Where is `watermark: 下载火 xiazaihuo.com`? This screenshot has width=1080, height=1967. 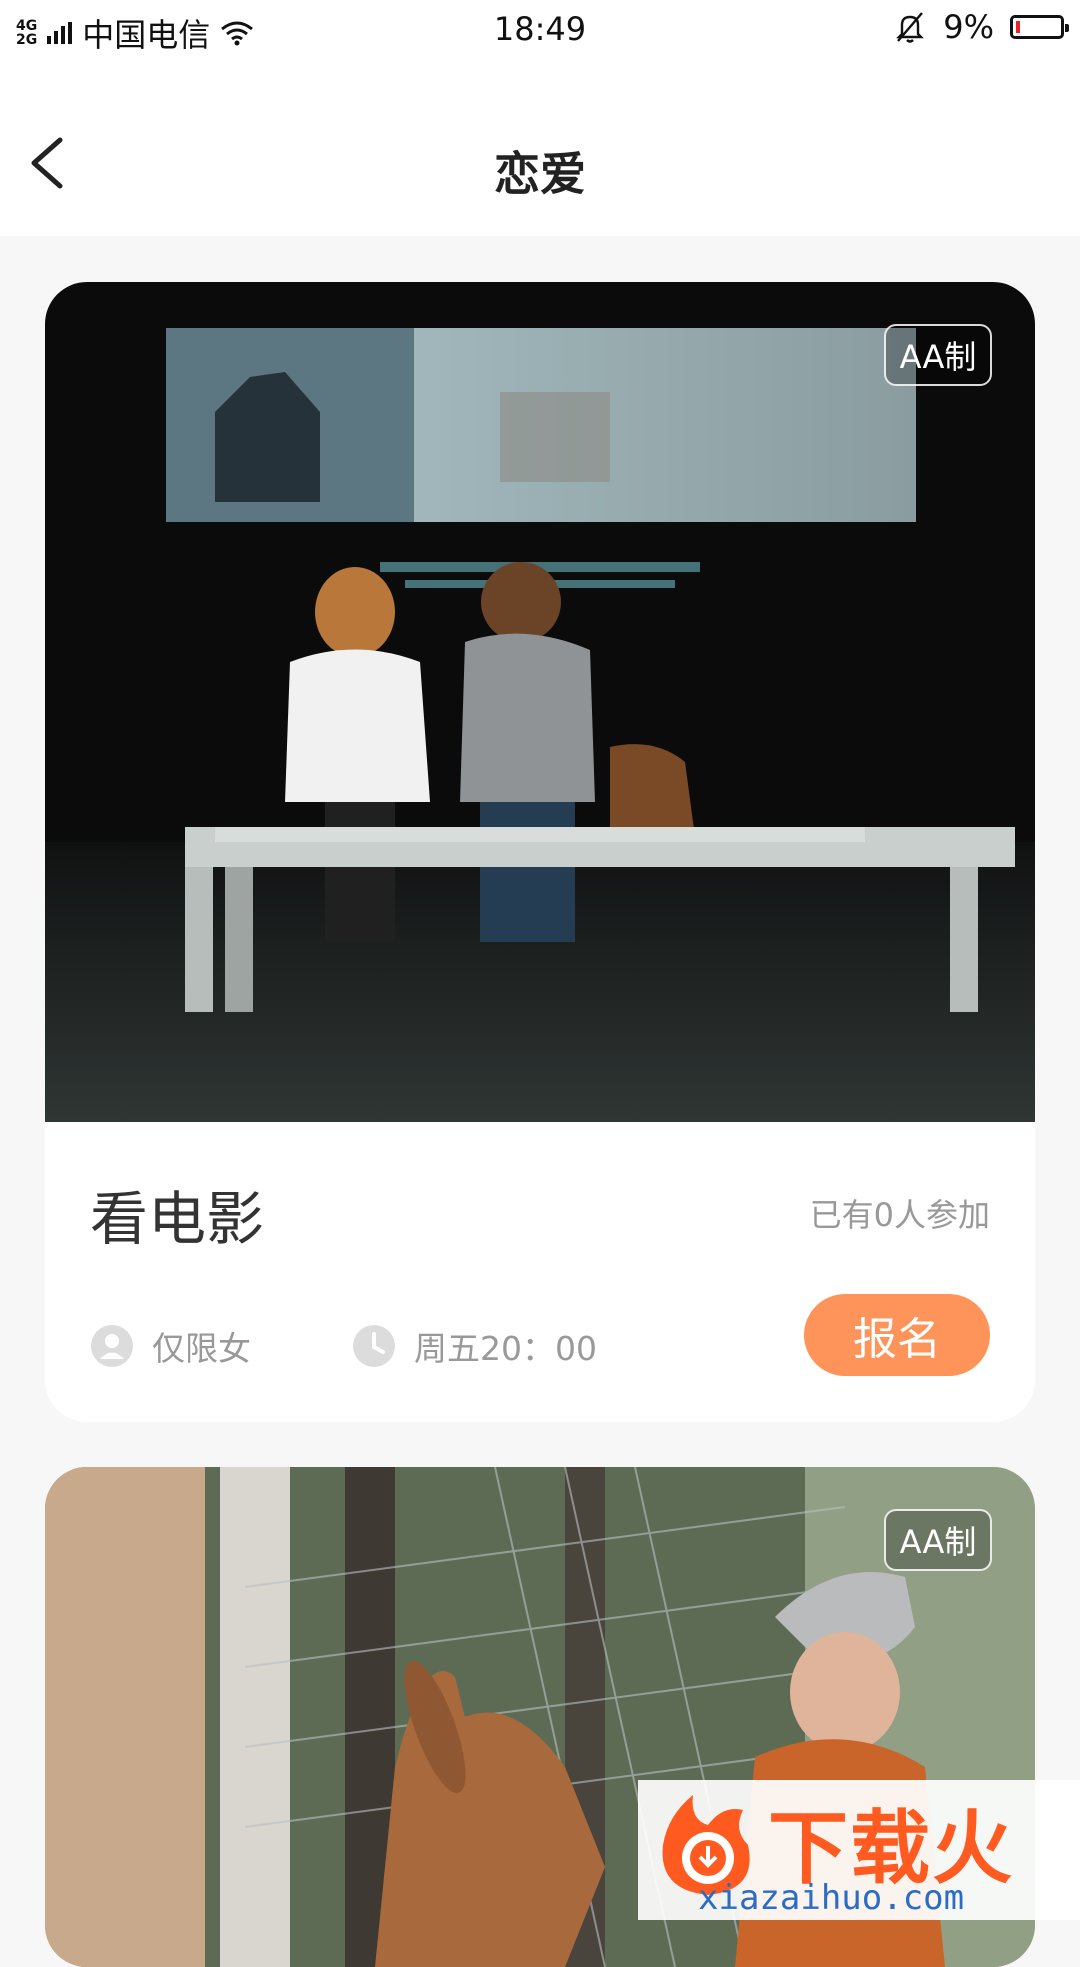 watermark: 下载火 xiazaihuo.com is located at coordinates (859, 1850).